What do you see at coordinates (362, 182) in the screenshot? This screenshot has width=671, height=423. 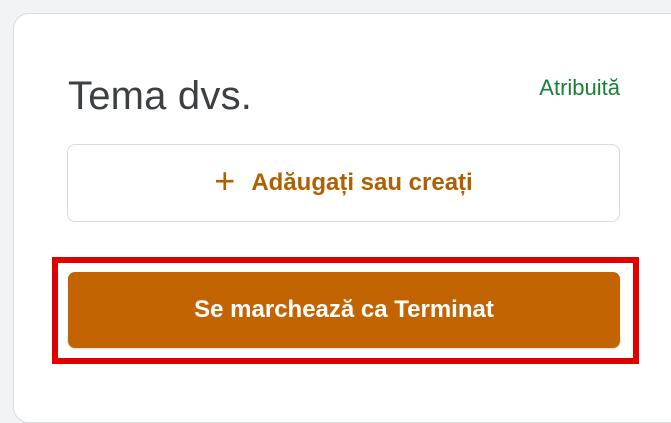 I see `add-or-create-label: Adăugați sau creați` at bounding box center [362, 182].